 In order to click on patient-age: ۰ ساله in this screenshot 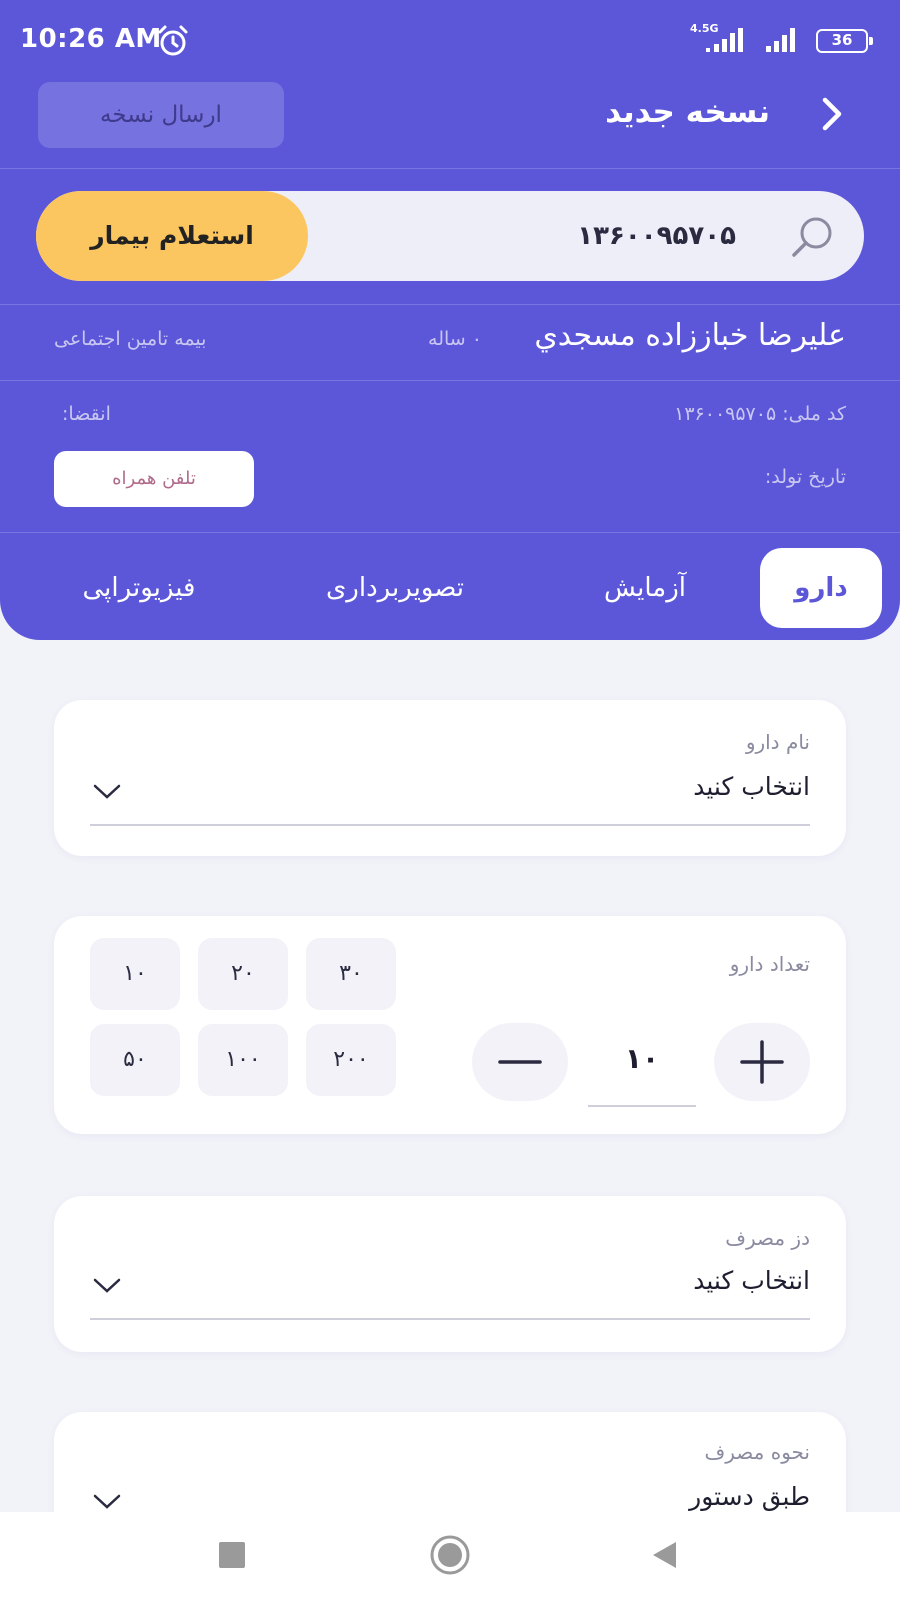, I will do `click(455, 339)`.